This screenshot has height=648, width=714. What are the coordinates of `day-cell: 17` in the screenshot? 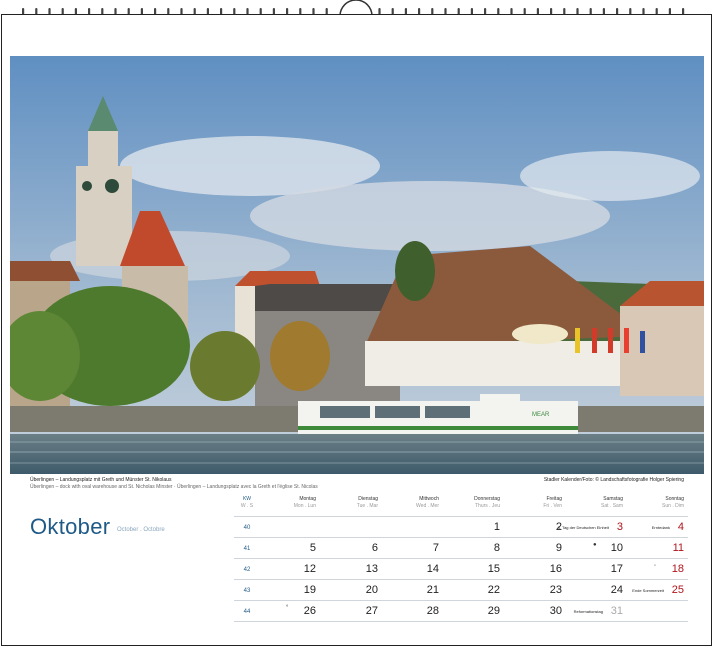 It's located at (605, 569).